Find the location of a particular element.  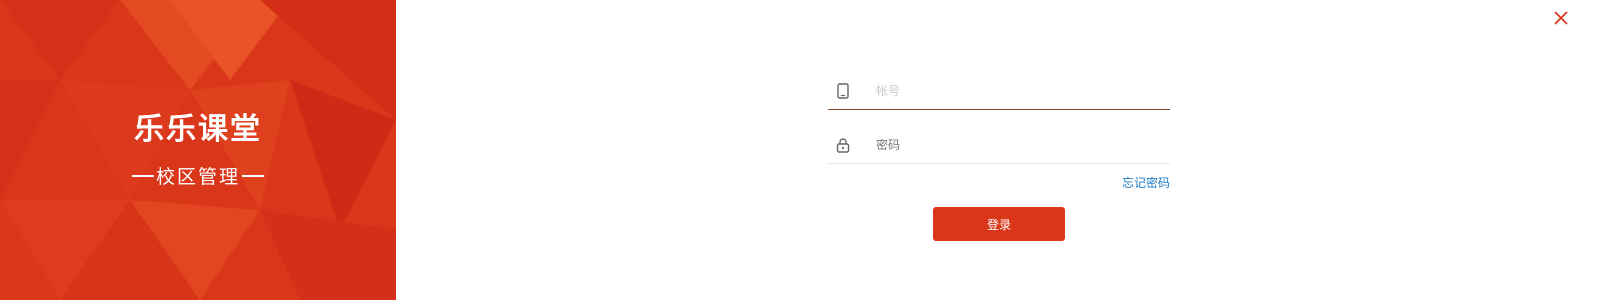

brand-subtitle: 校区管理 is located at coordinates (198, 175).